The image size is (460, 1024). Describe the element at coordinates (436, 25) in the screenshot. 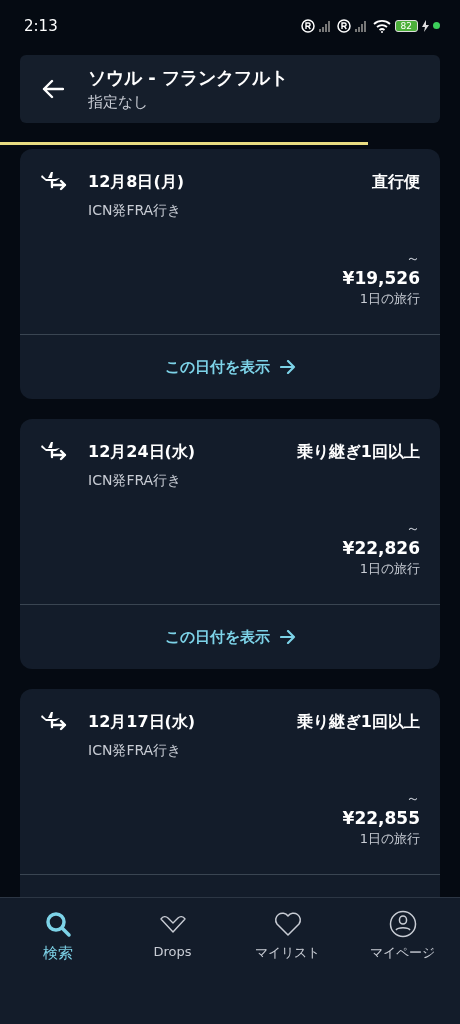

I see `status-dot` at that location.